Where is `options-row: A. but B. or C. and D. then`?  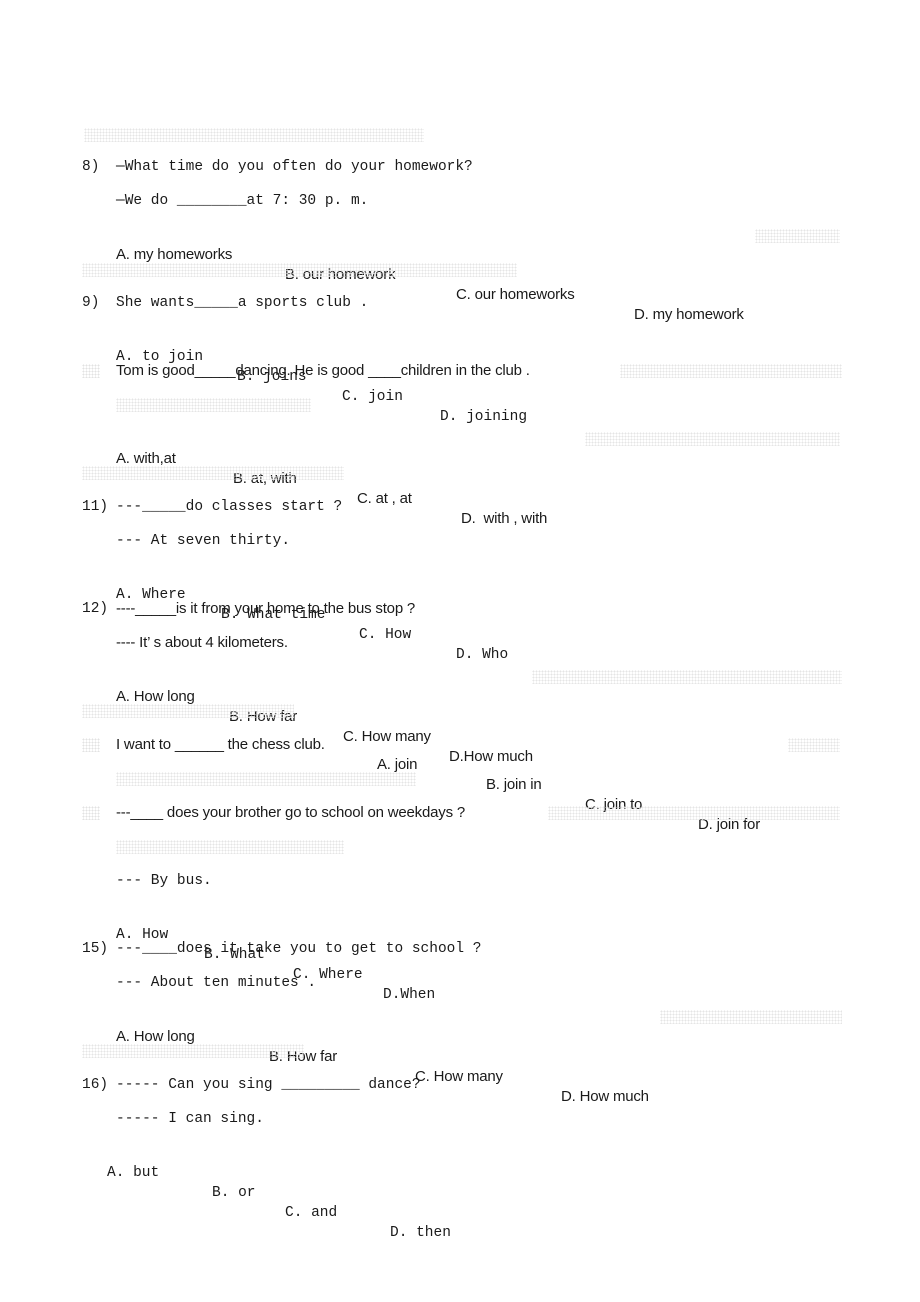
options-row: A. but B. or C. and D. then is located at coordinates (317, 1203).